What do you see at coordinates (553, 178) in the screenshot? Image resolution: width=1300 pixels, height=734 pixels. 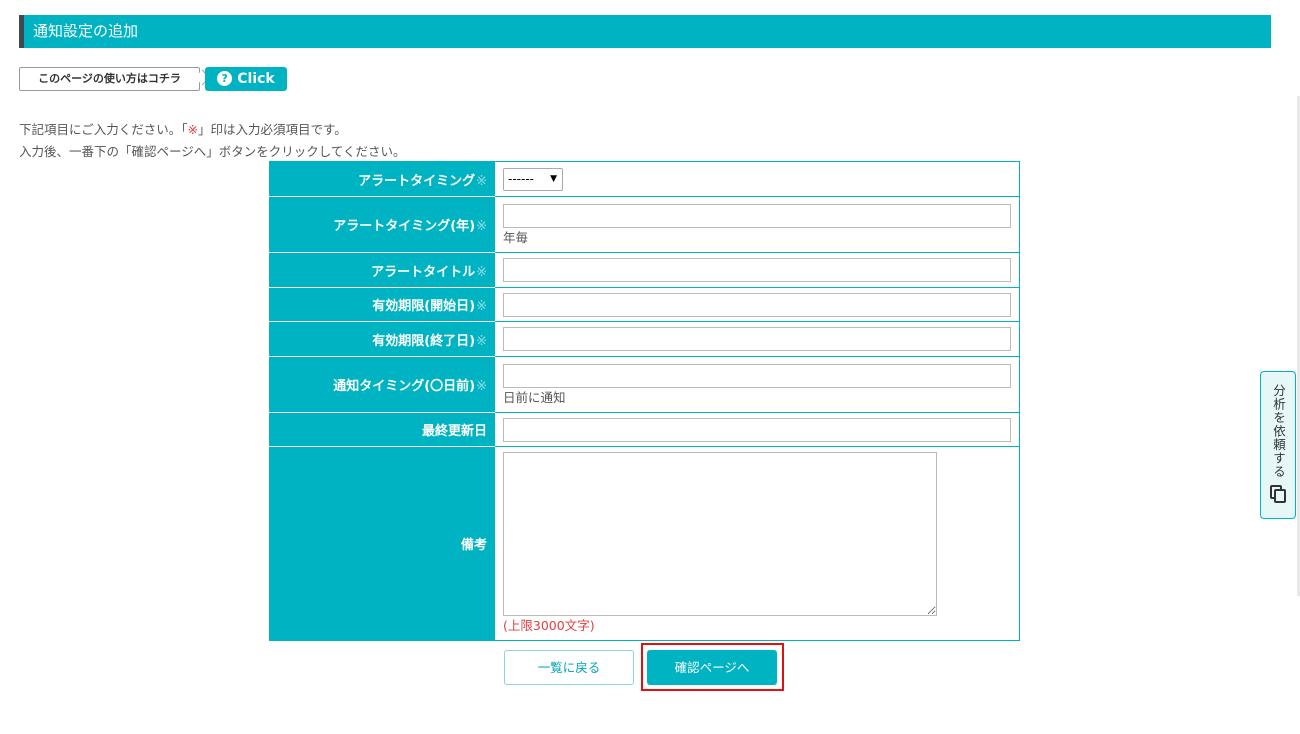 I see `dropdown-arrow-icon: ▼` at bounding box center [553, 178].